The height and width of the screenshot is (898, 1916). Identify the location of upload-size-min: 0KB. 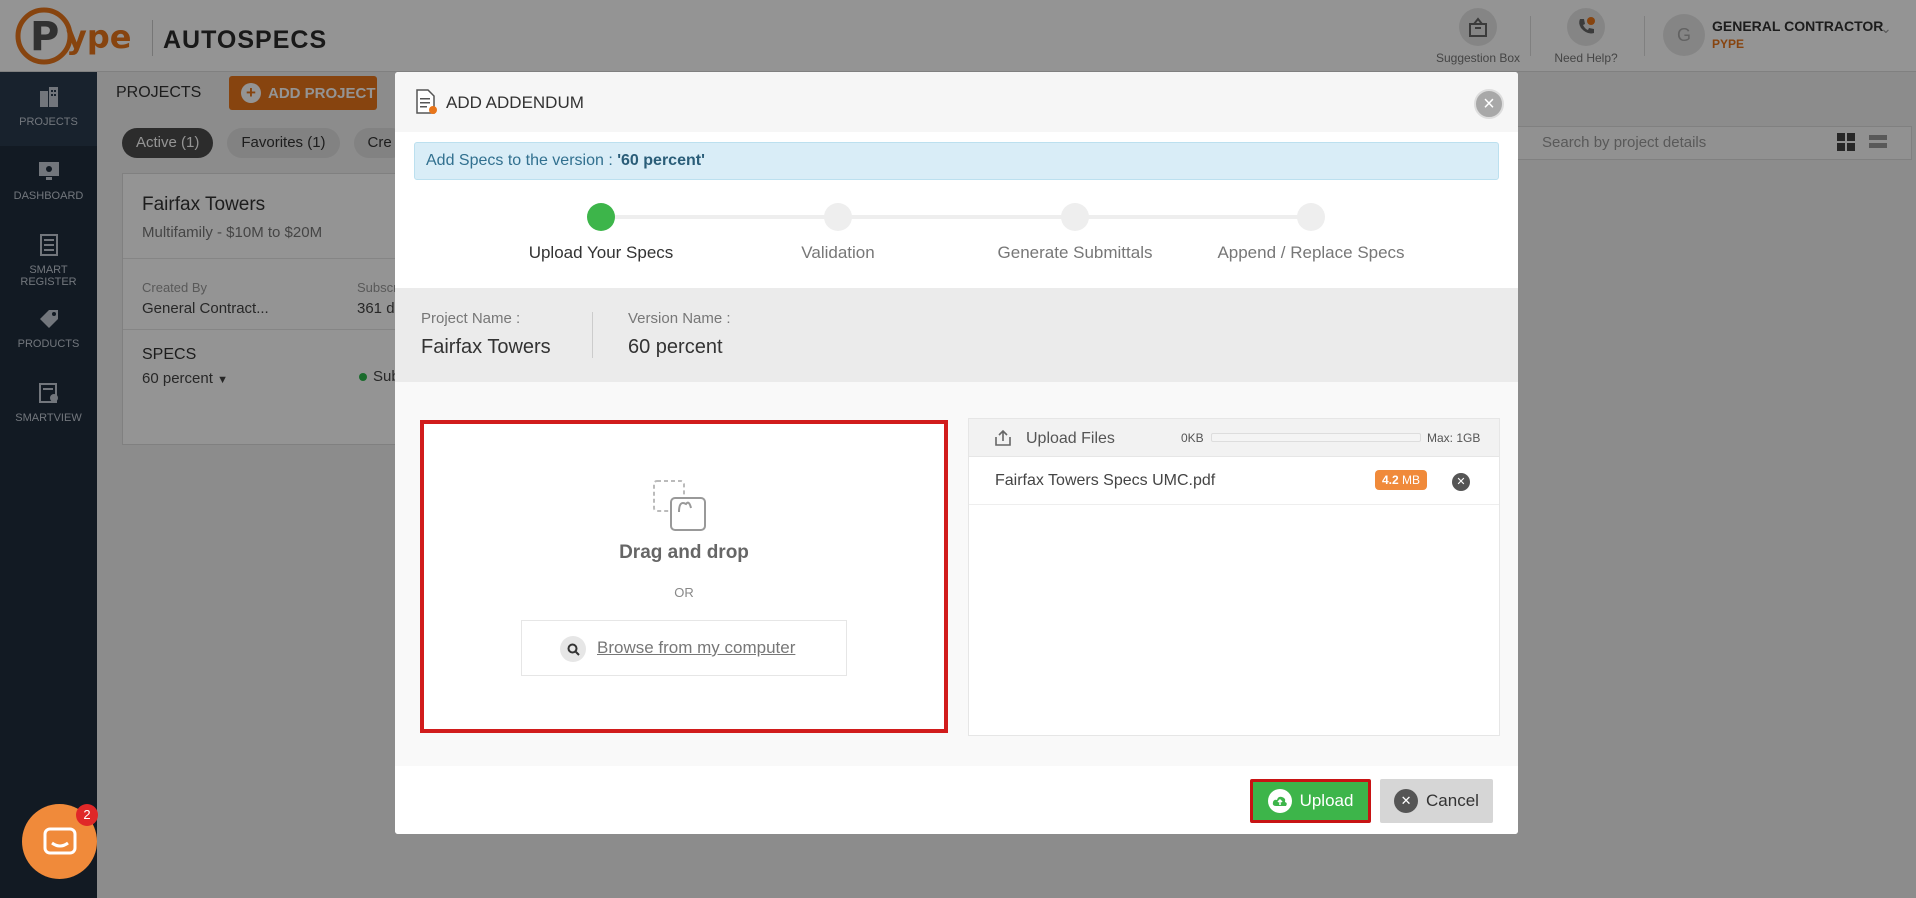
(1192, 438).